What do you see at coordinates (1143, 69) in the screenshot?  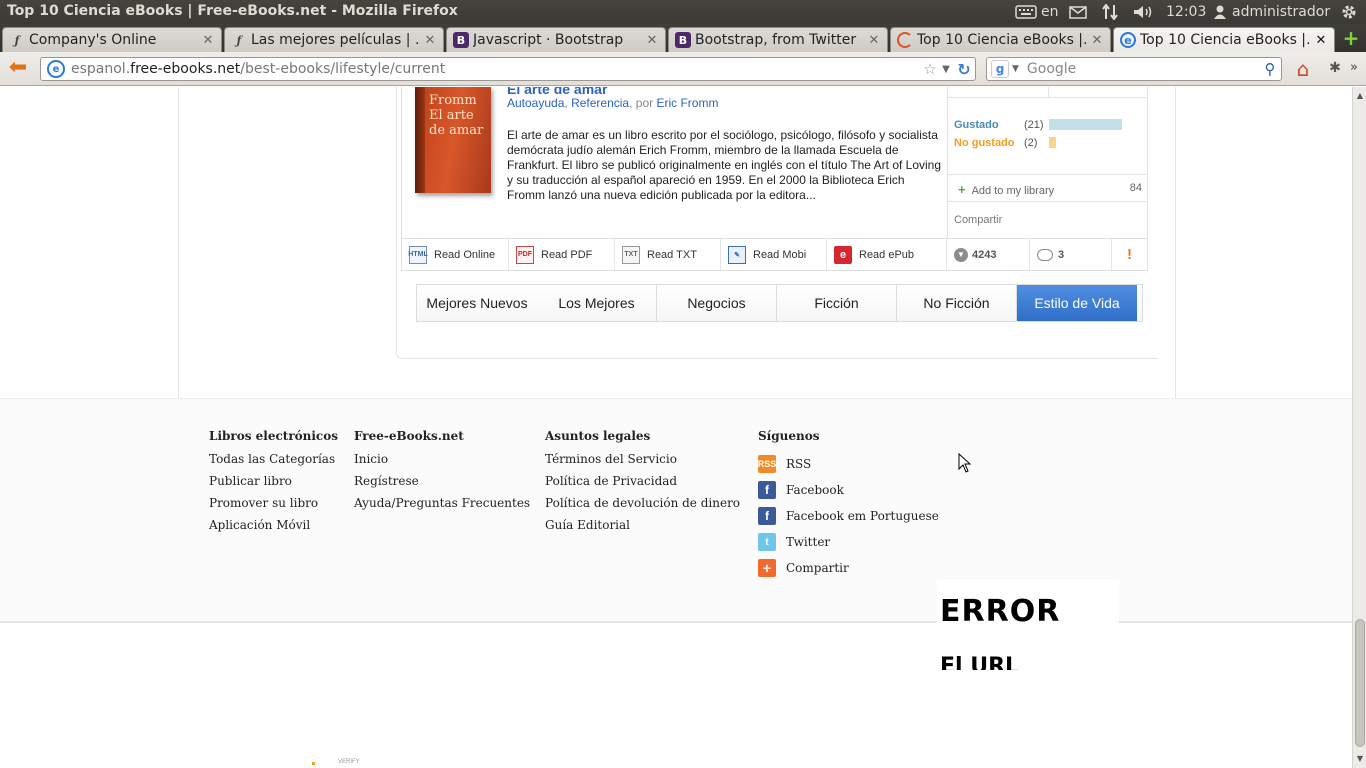 I see `search-input: Google` at bounding box center [1143, 69].